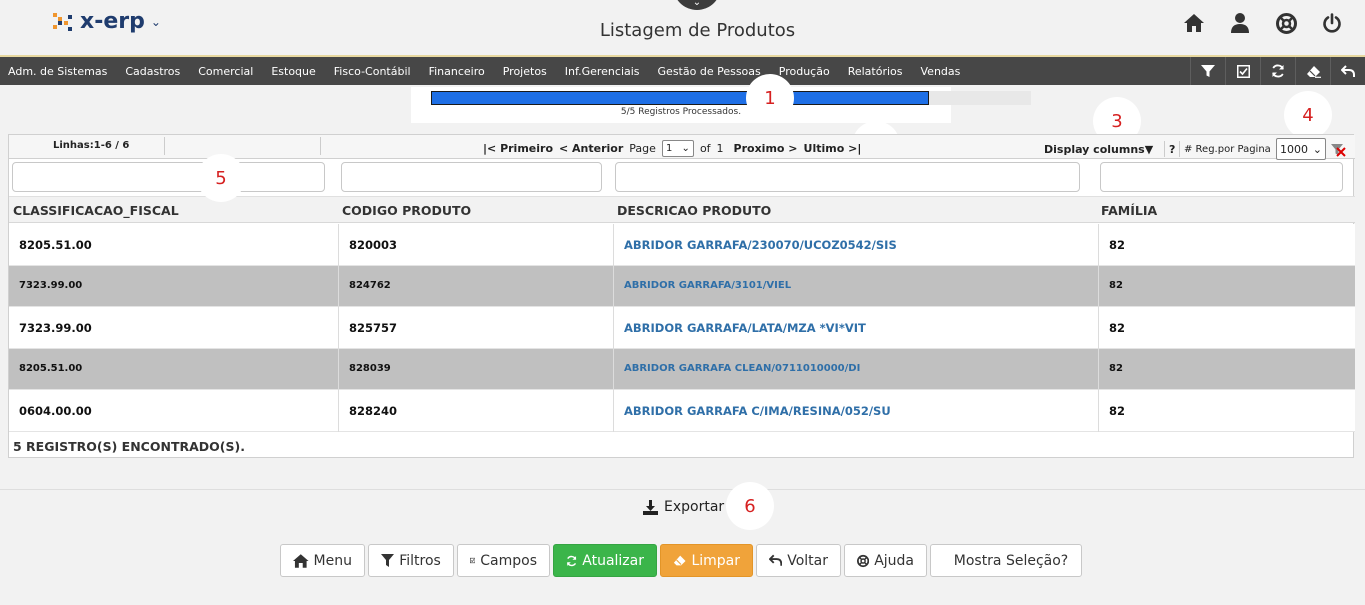 The image size is (1365, 605). What do you see at coordinates (766, 148) in the screenshot?
I see `next-page-link: Proximo >` at bounding box center [766, 148].